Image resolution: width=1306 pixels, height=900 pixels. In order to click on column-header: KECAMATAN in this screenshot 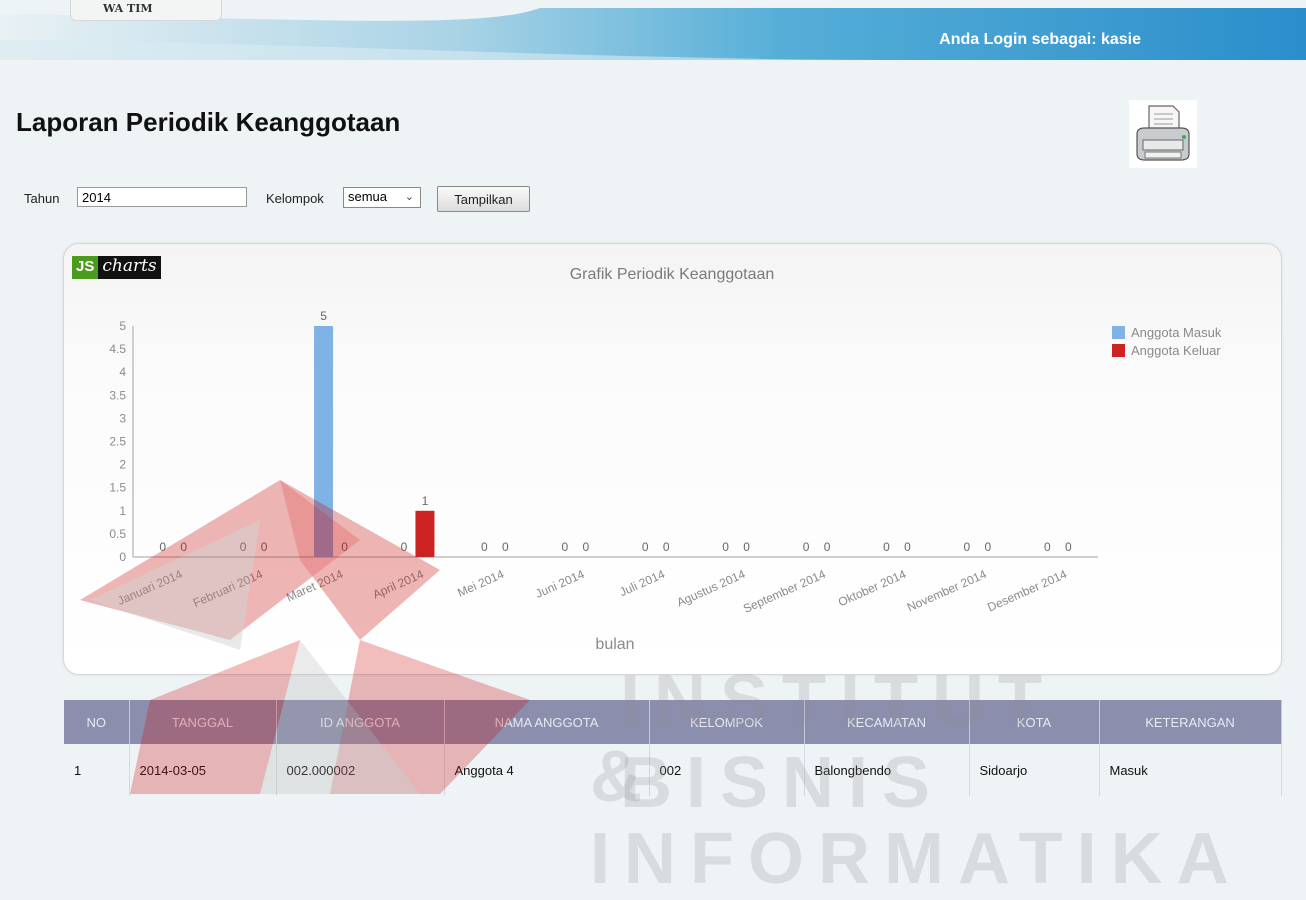, I will do `click(887, 722)`.